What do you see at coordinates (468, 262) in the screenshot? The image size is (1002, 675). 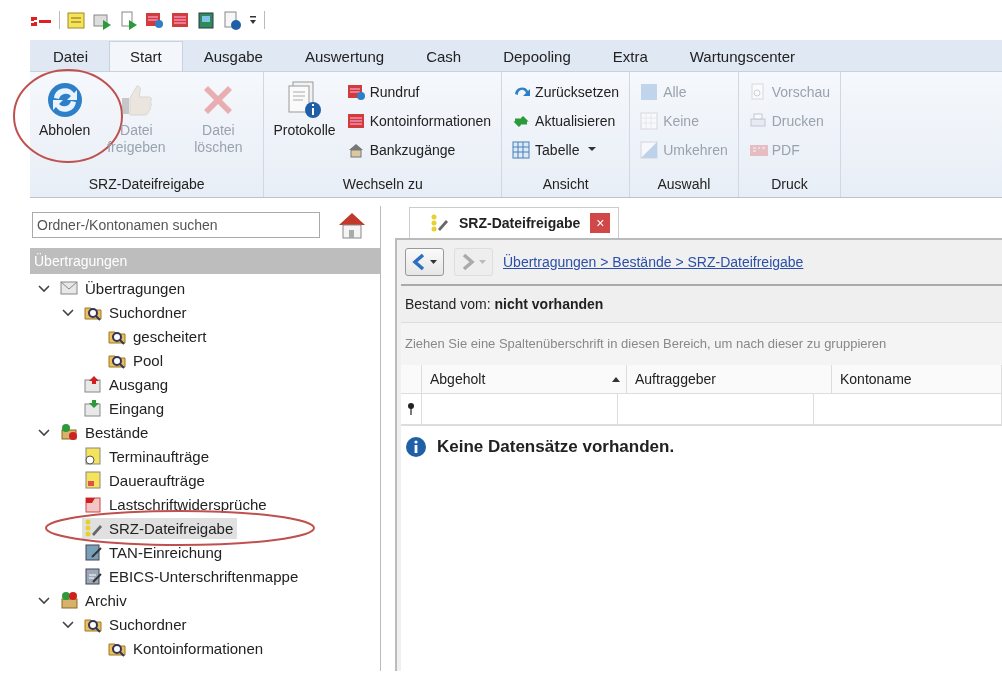 I see `right-chevron-icon` at bounding box center [468, 262].